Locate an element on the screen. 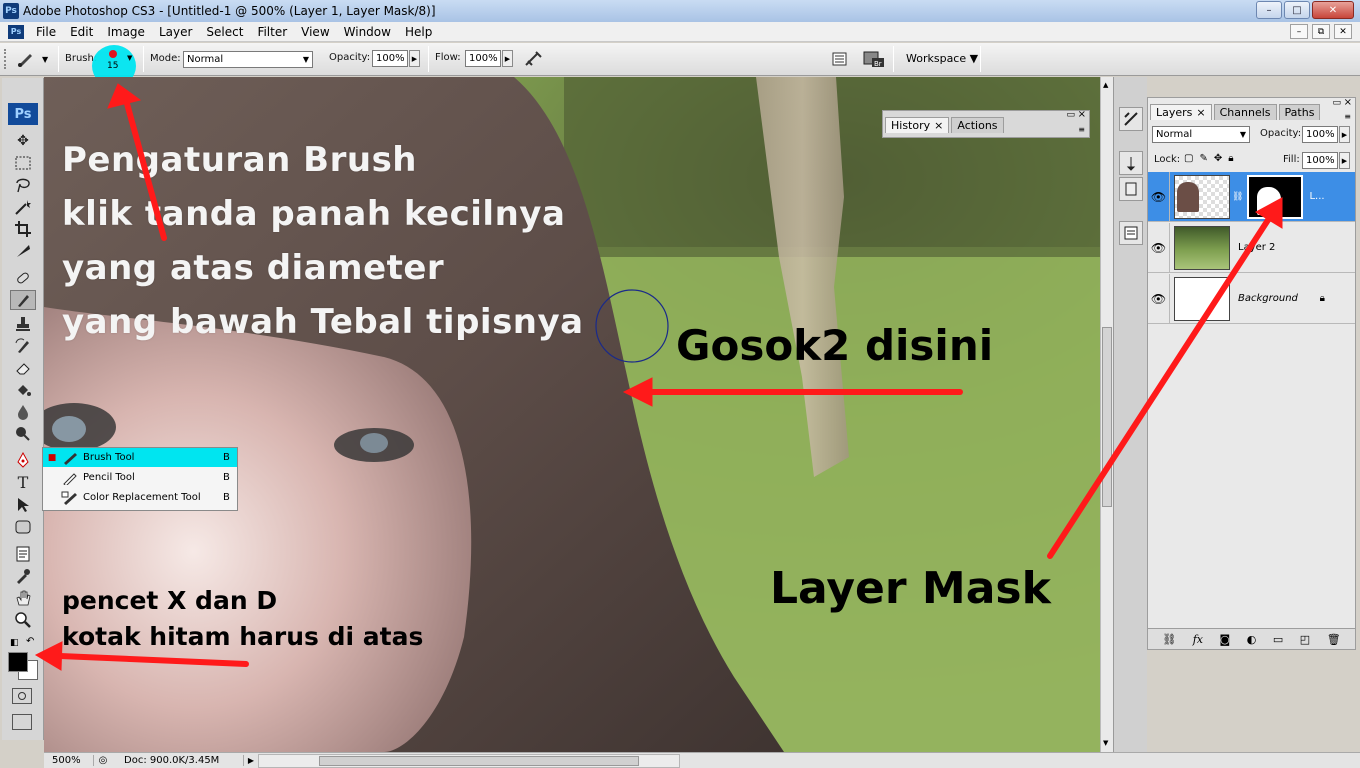 The image size is (1360, 768). tool-preset-picker: ▼ is located at coordinates (34, 59).